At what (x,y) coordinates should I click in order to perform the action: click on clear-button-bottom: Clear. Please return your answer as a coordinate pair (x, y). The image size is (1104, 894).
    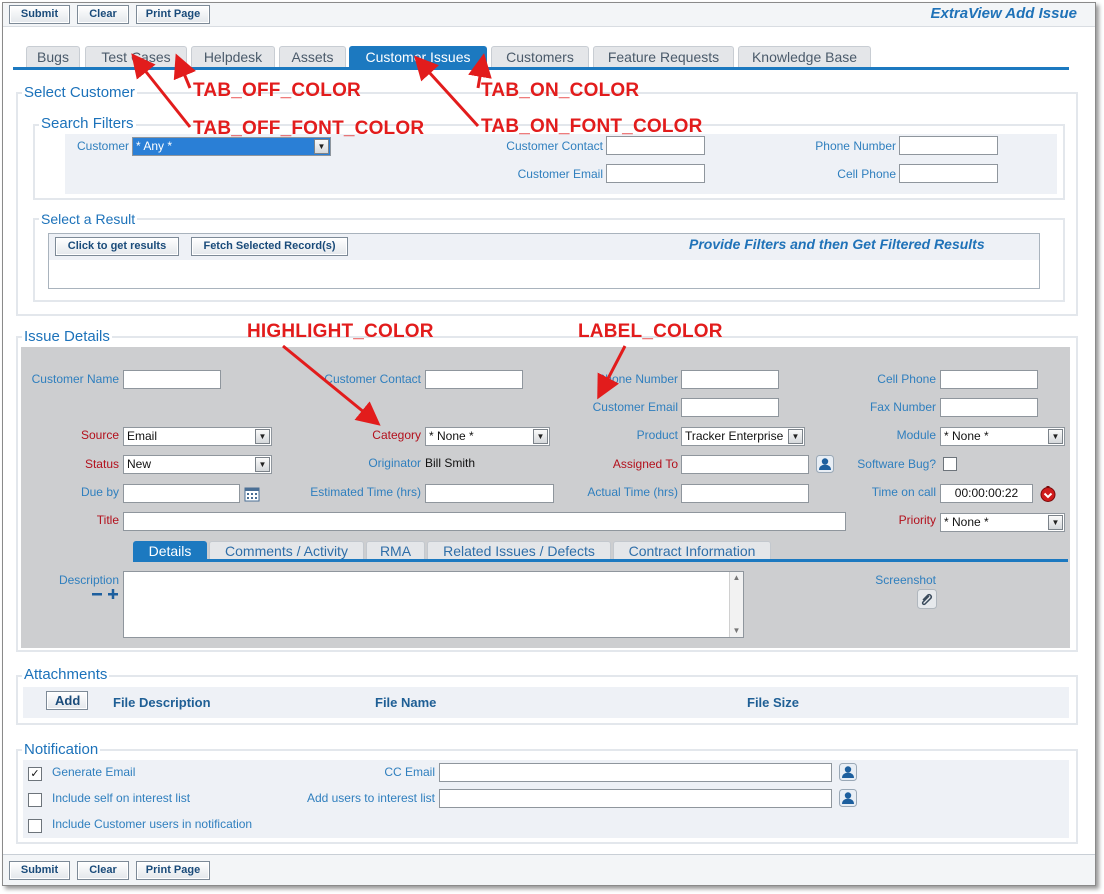
    Looking at the image, I should click on (103, 870).